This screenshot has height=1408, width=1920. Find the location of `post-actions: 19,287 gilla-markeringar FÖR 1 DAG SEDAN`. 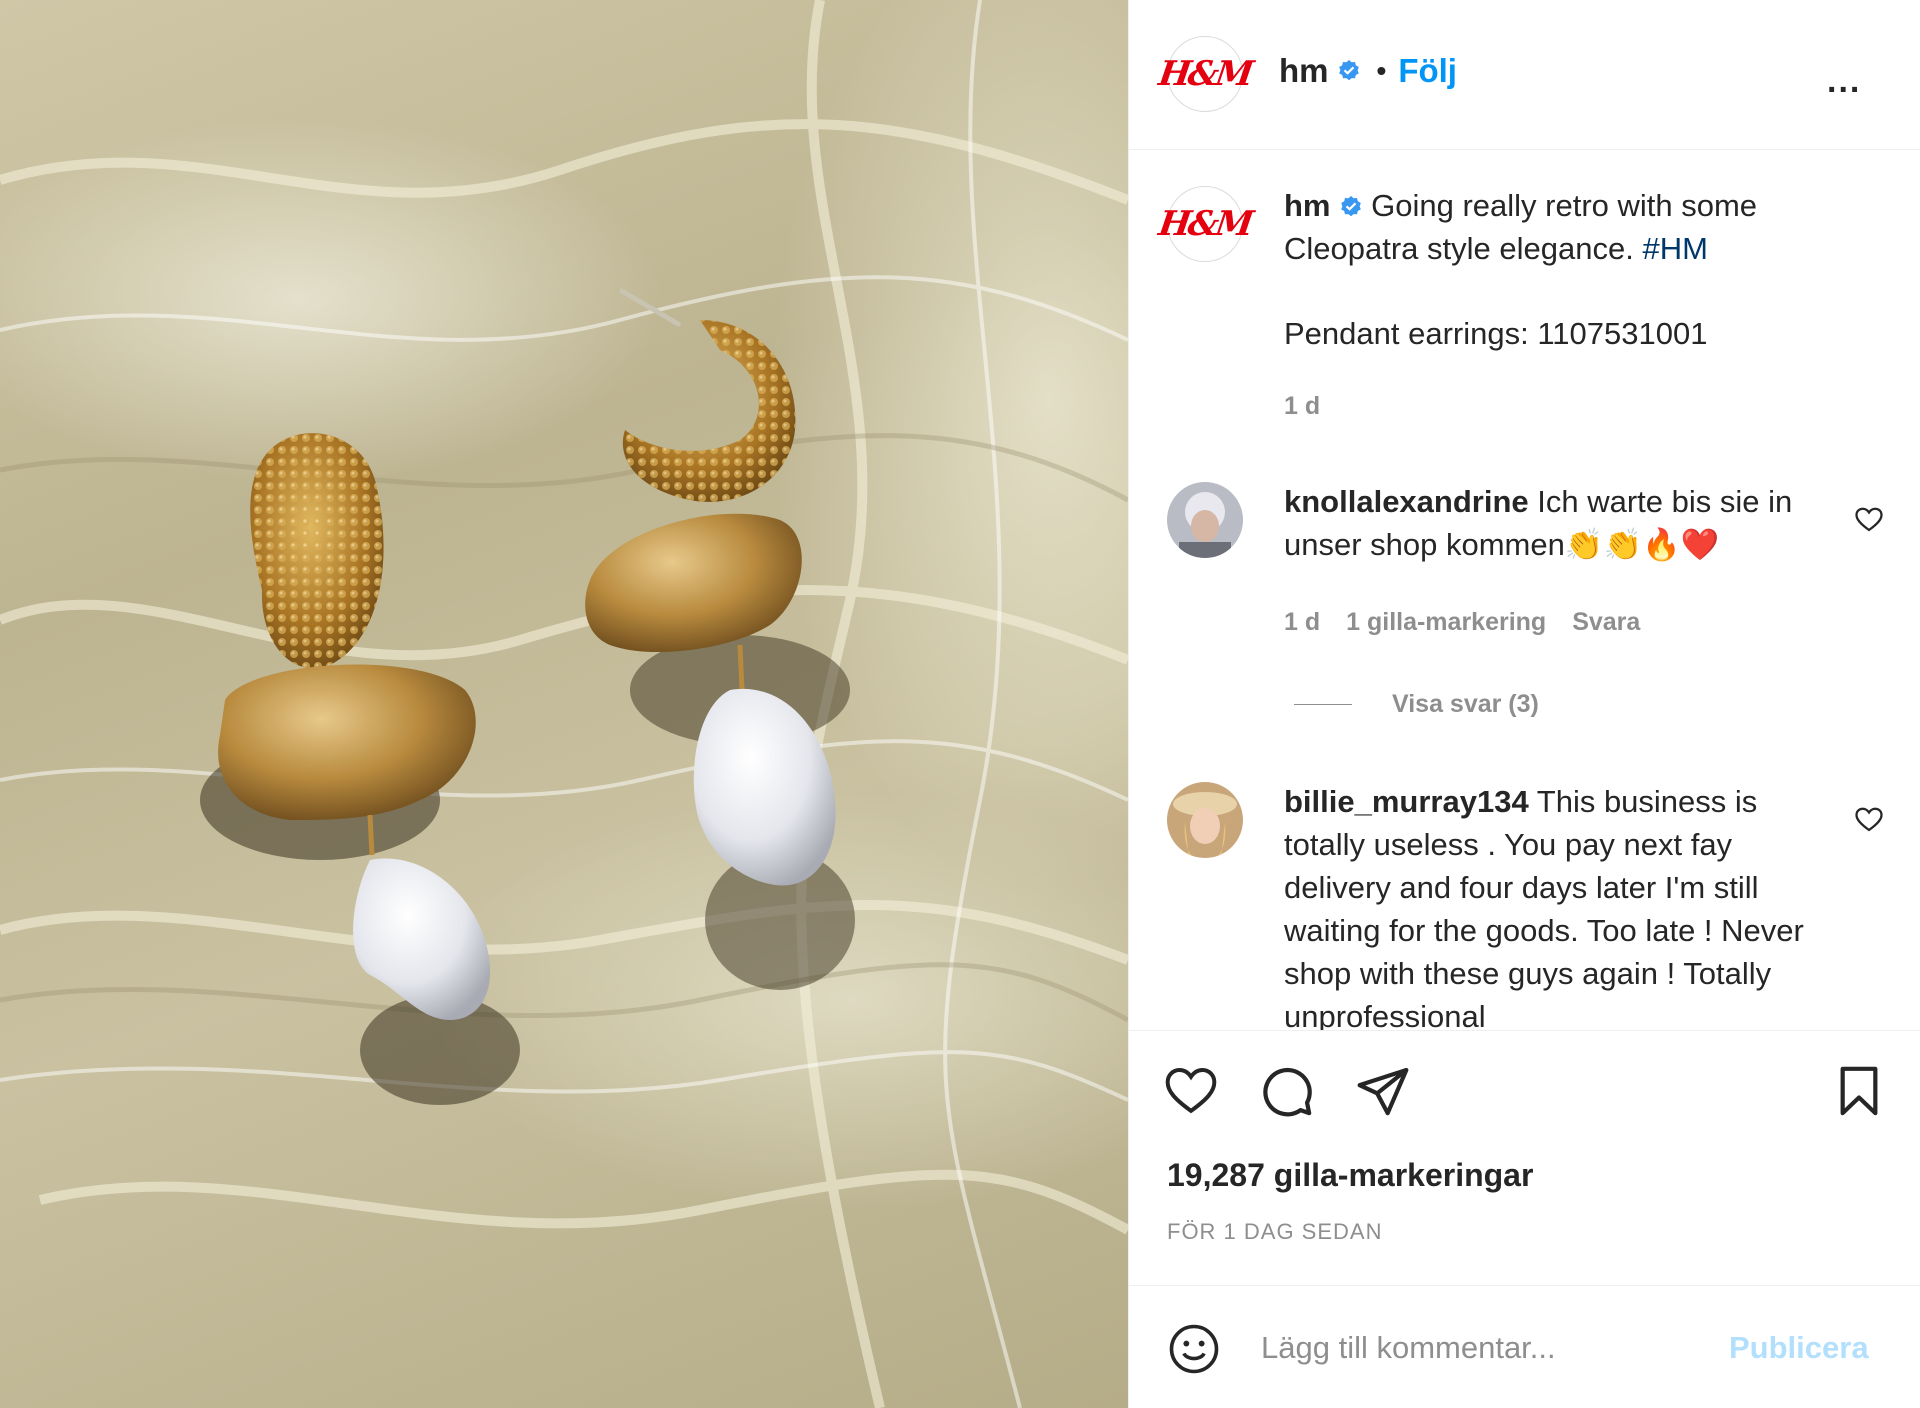

post-actions: 19,287 gilla-markeringar FÖR 1 DAG SEDAN is located at coordinates (1524, 1157).